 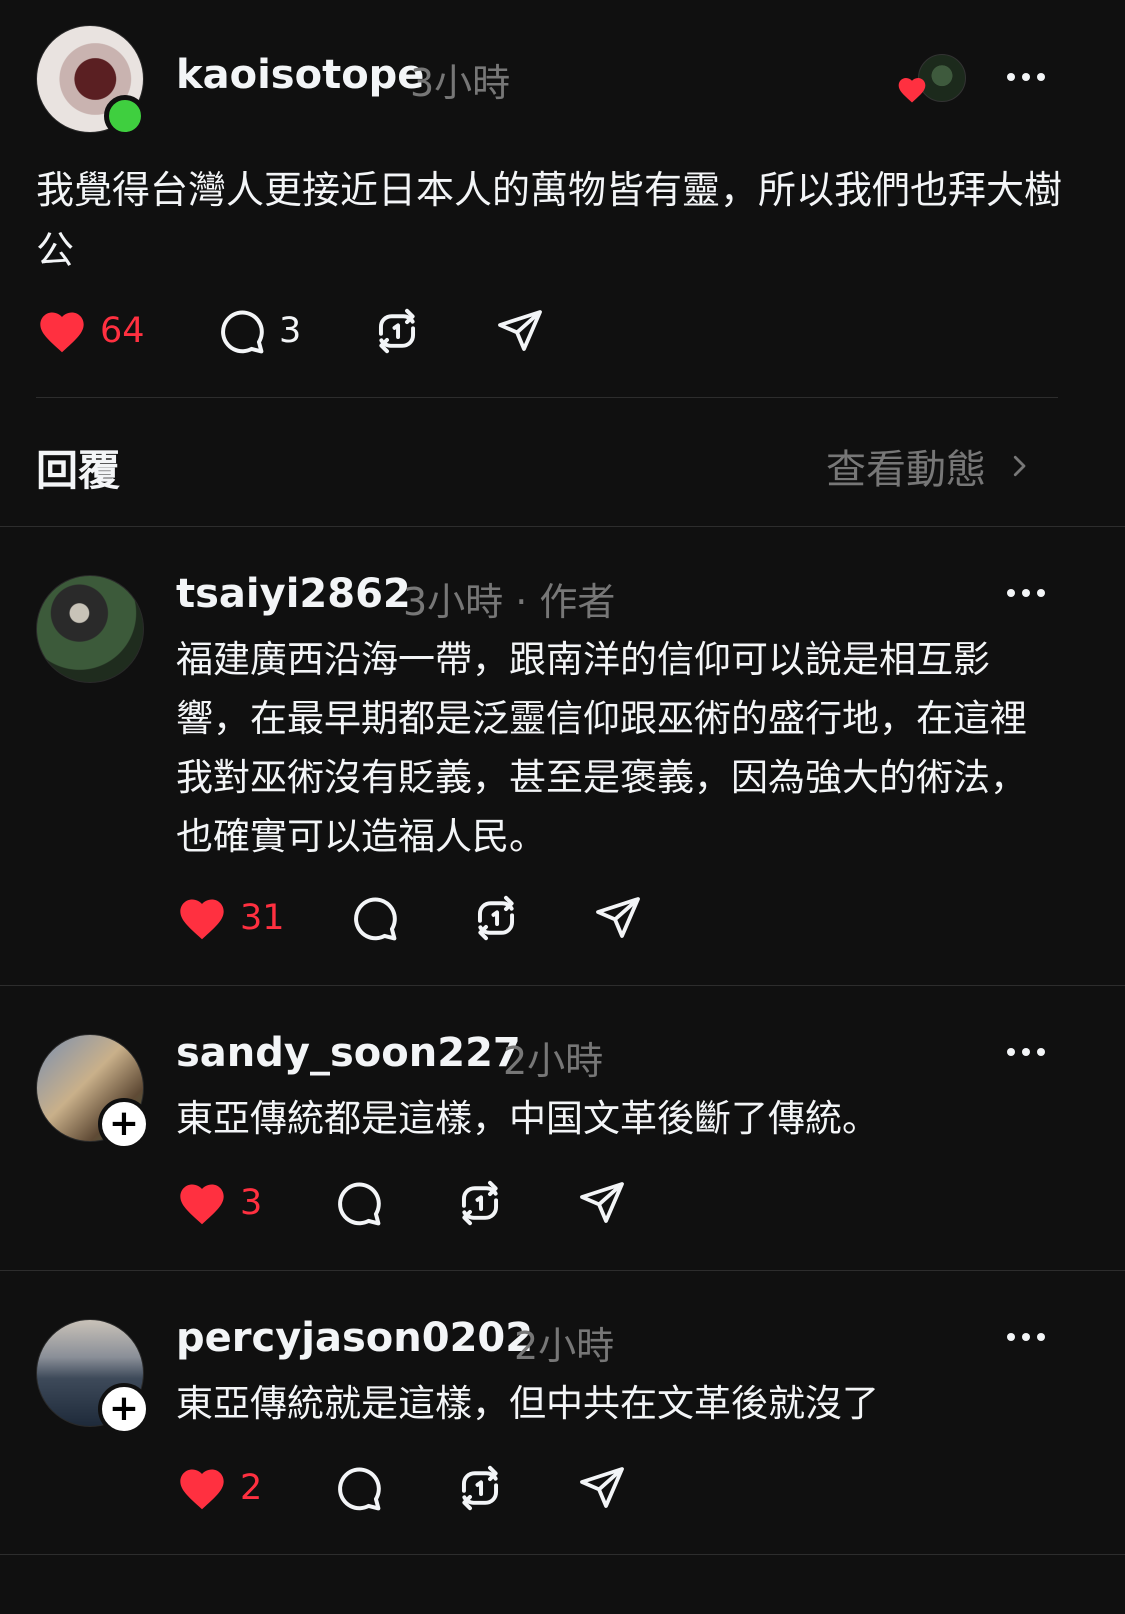 I want to click on username: percyjason0202, so click(x=354, y=1338).